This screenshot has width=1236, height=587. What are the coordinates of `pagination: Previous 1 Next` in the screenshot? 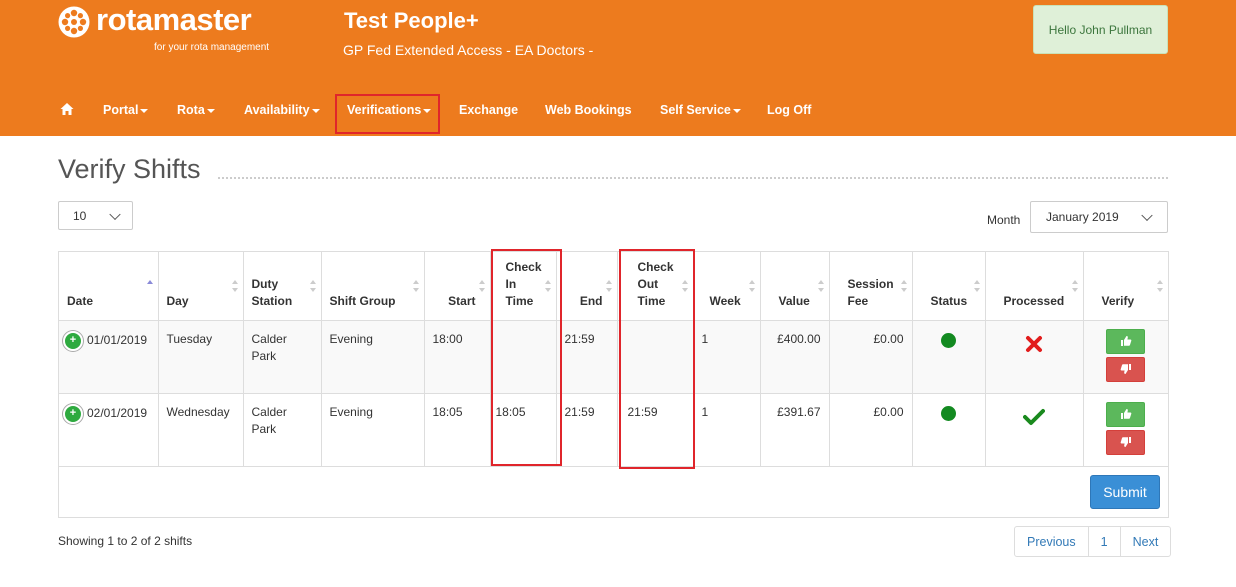 It's located at (1093, 541).